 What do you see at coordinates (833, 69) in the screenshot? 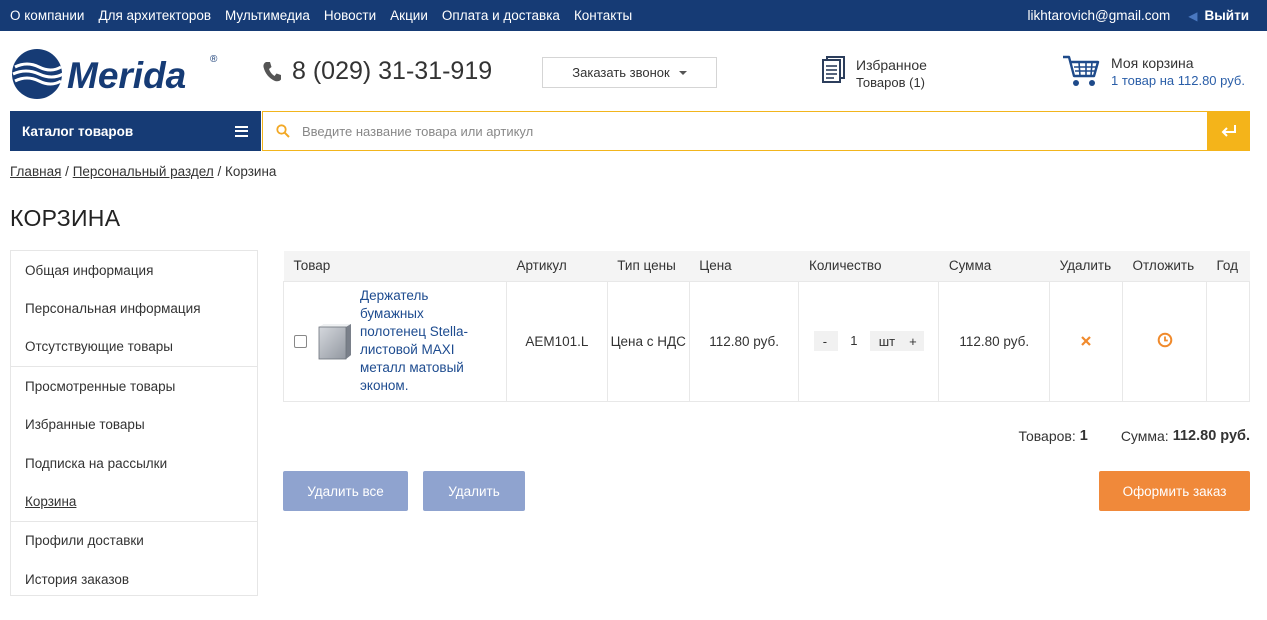
I see `document-list-icon` at bounding box center [833, 69].